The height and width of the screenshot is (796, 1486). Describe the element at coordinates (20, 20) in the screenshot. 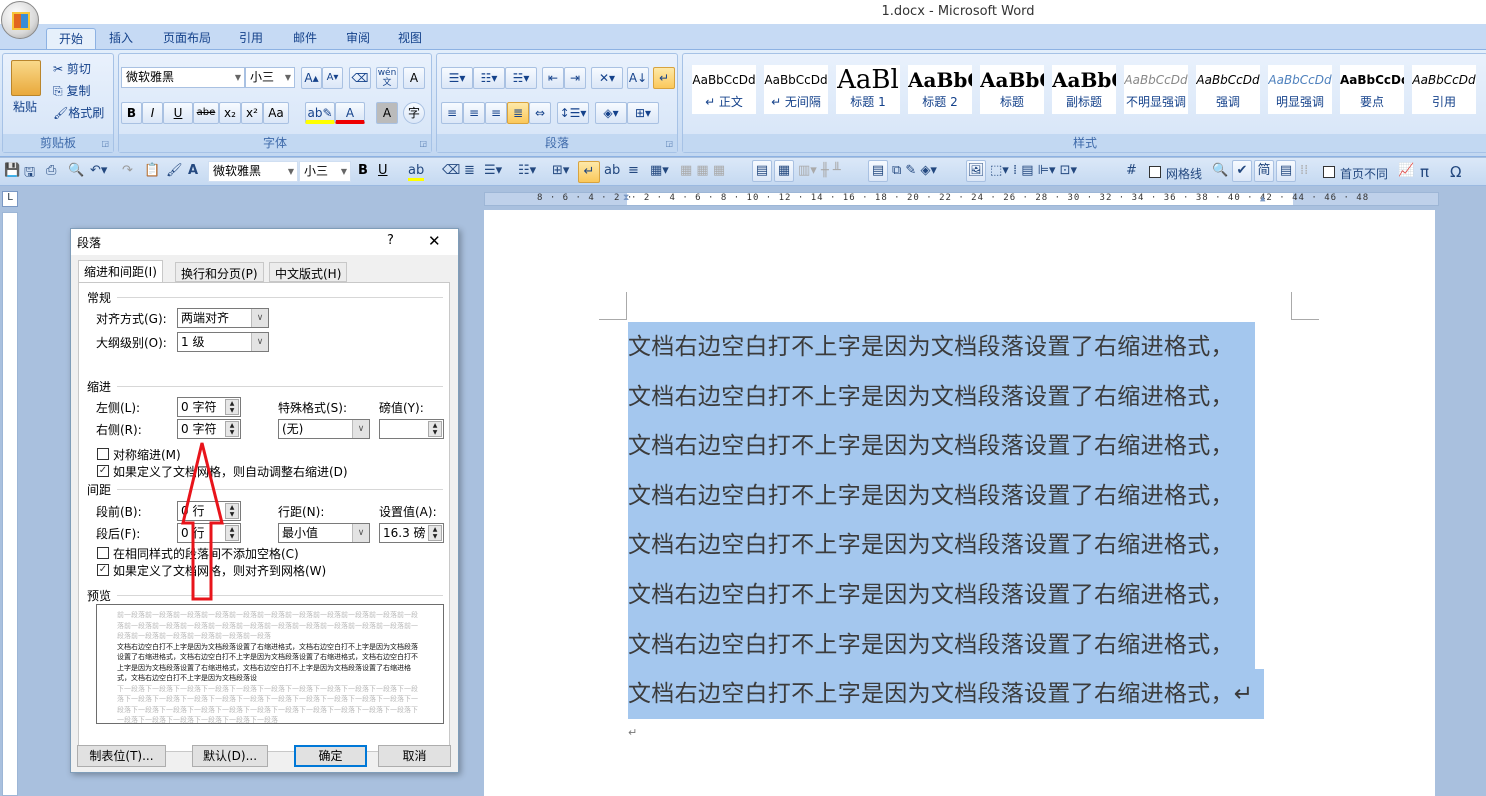

I see `office-button` at that location.